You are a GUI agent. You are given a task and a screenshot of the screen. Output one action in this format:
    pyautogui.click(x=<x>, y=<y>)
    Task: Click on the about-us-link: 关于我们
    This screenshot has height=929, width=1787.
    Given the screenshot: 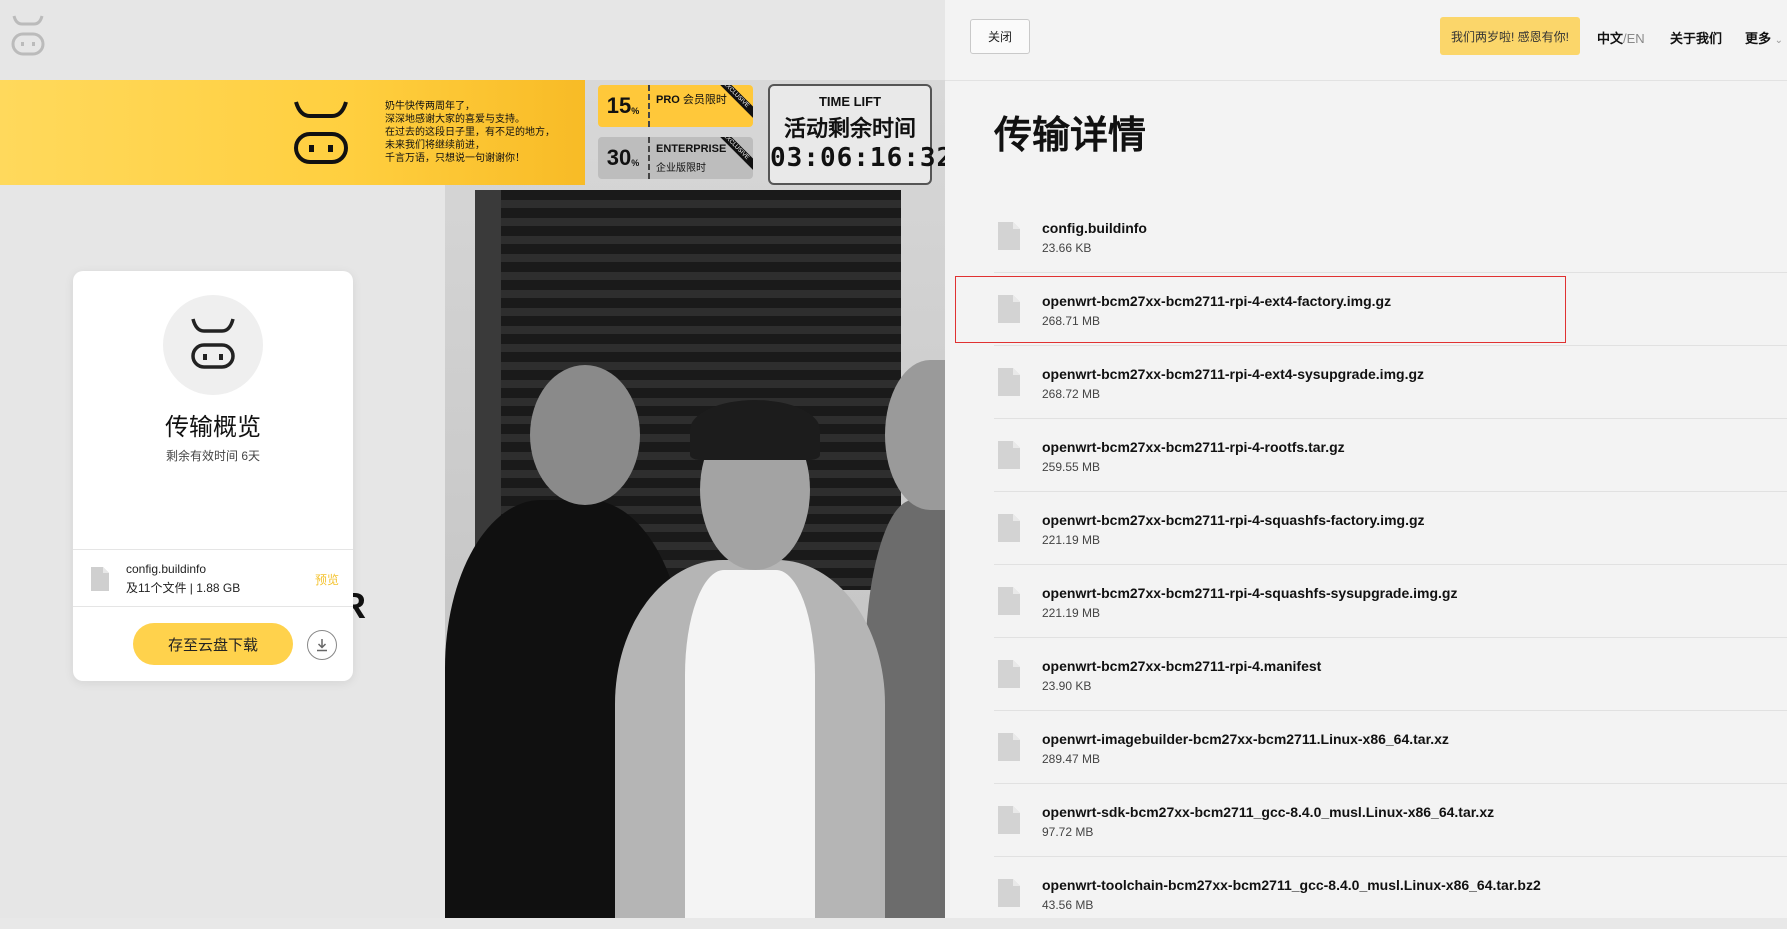 What is the action you would take?
    pyautogui.click(x=1696, y=37)
    